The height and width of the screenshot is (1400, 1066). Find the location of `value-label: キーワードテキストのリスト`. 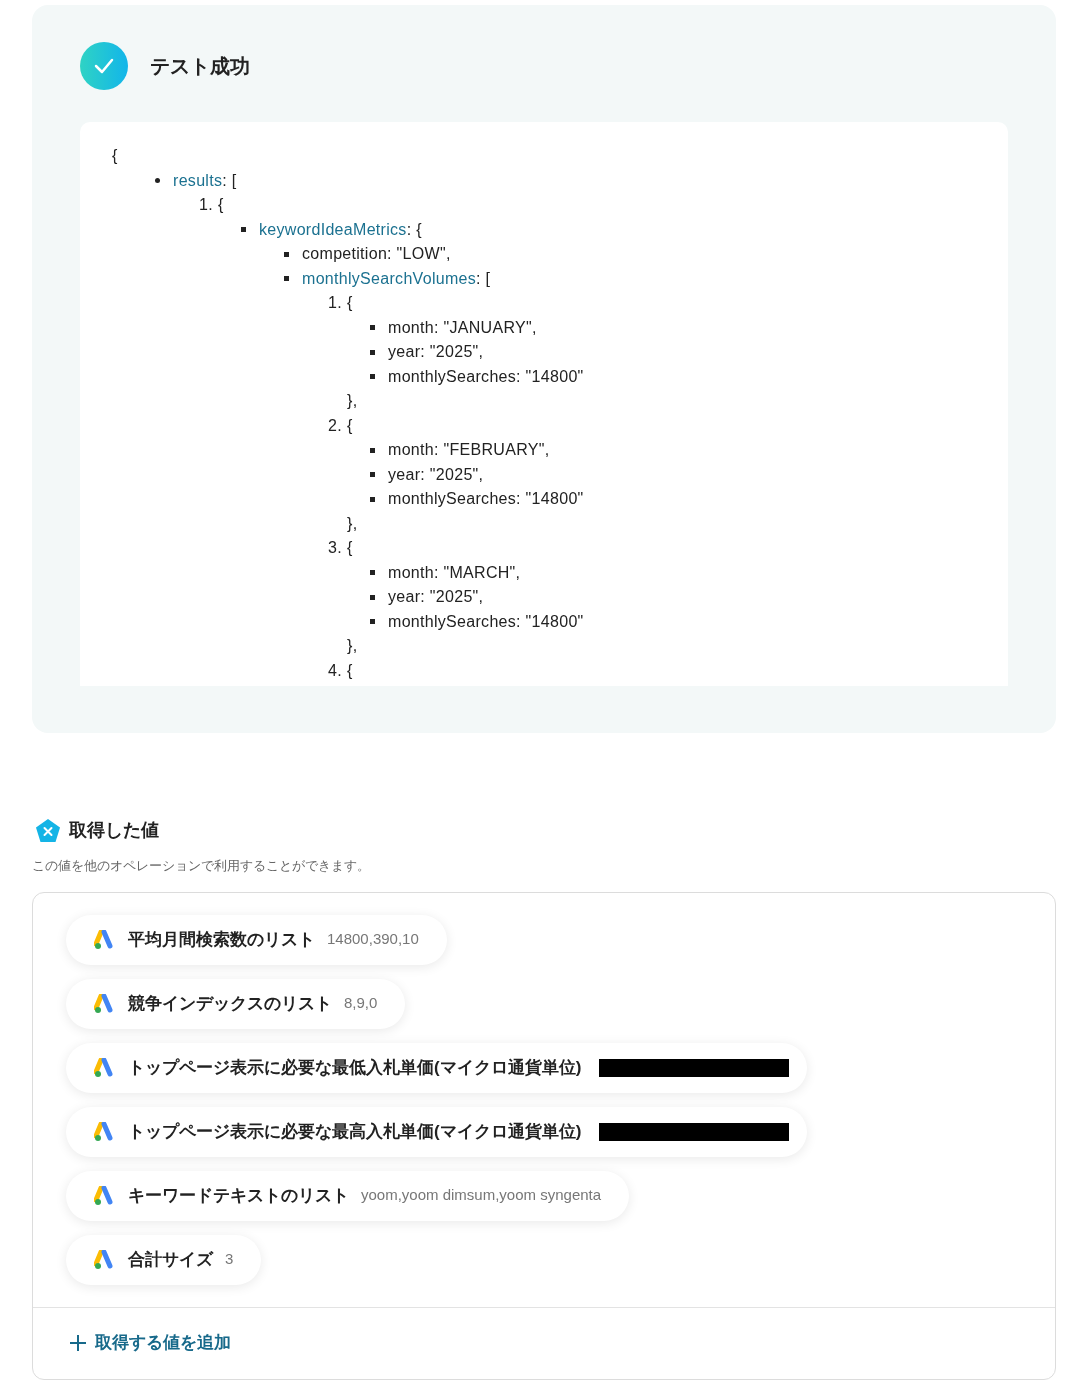

value-label: キーワードテキストのリスト is located at coordinates (238, 1195).